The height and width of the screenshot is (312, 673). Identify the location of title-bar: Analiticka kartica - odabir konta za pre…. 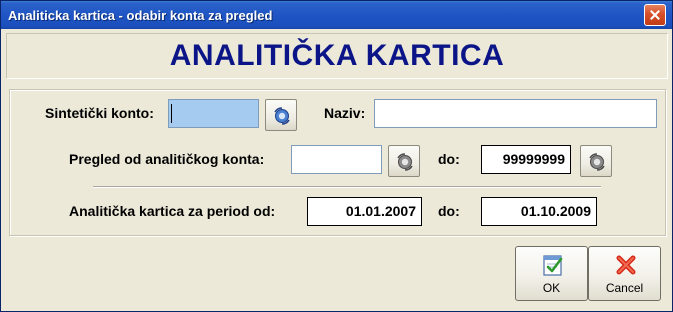
(336, 15).